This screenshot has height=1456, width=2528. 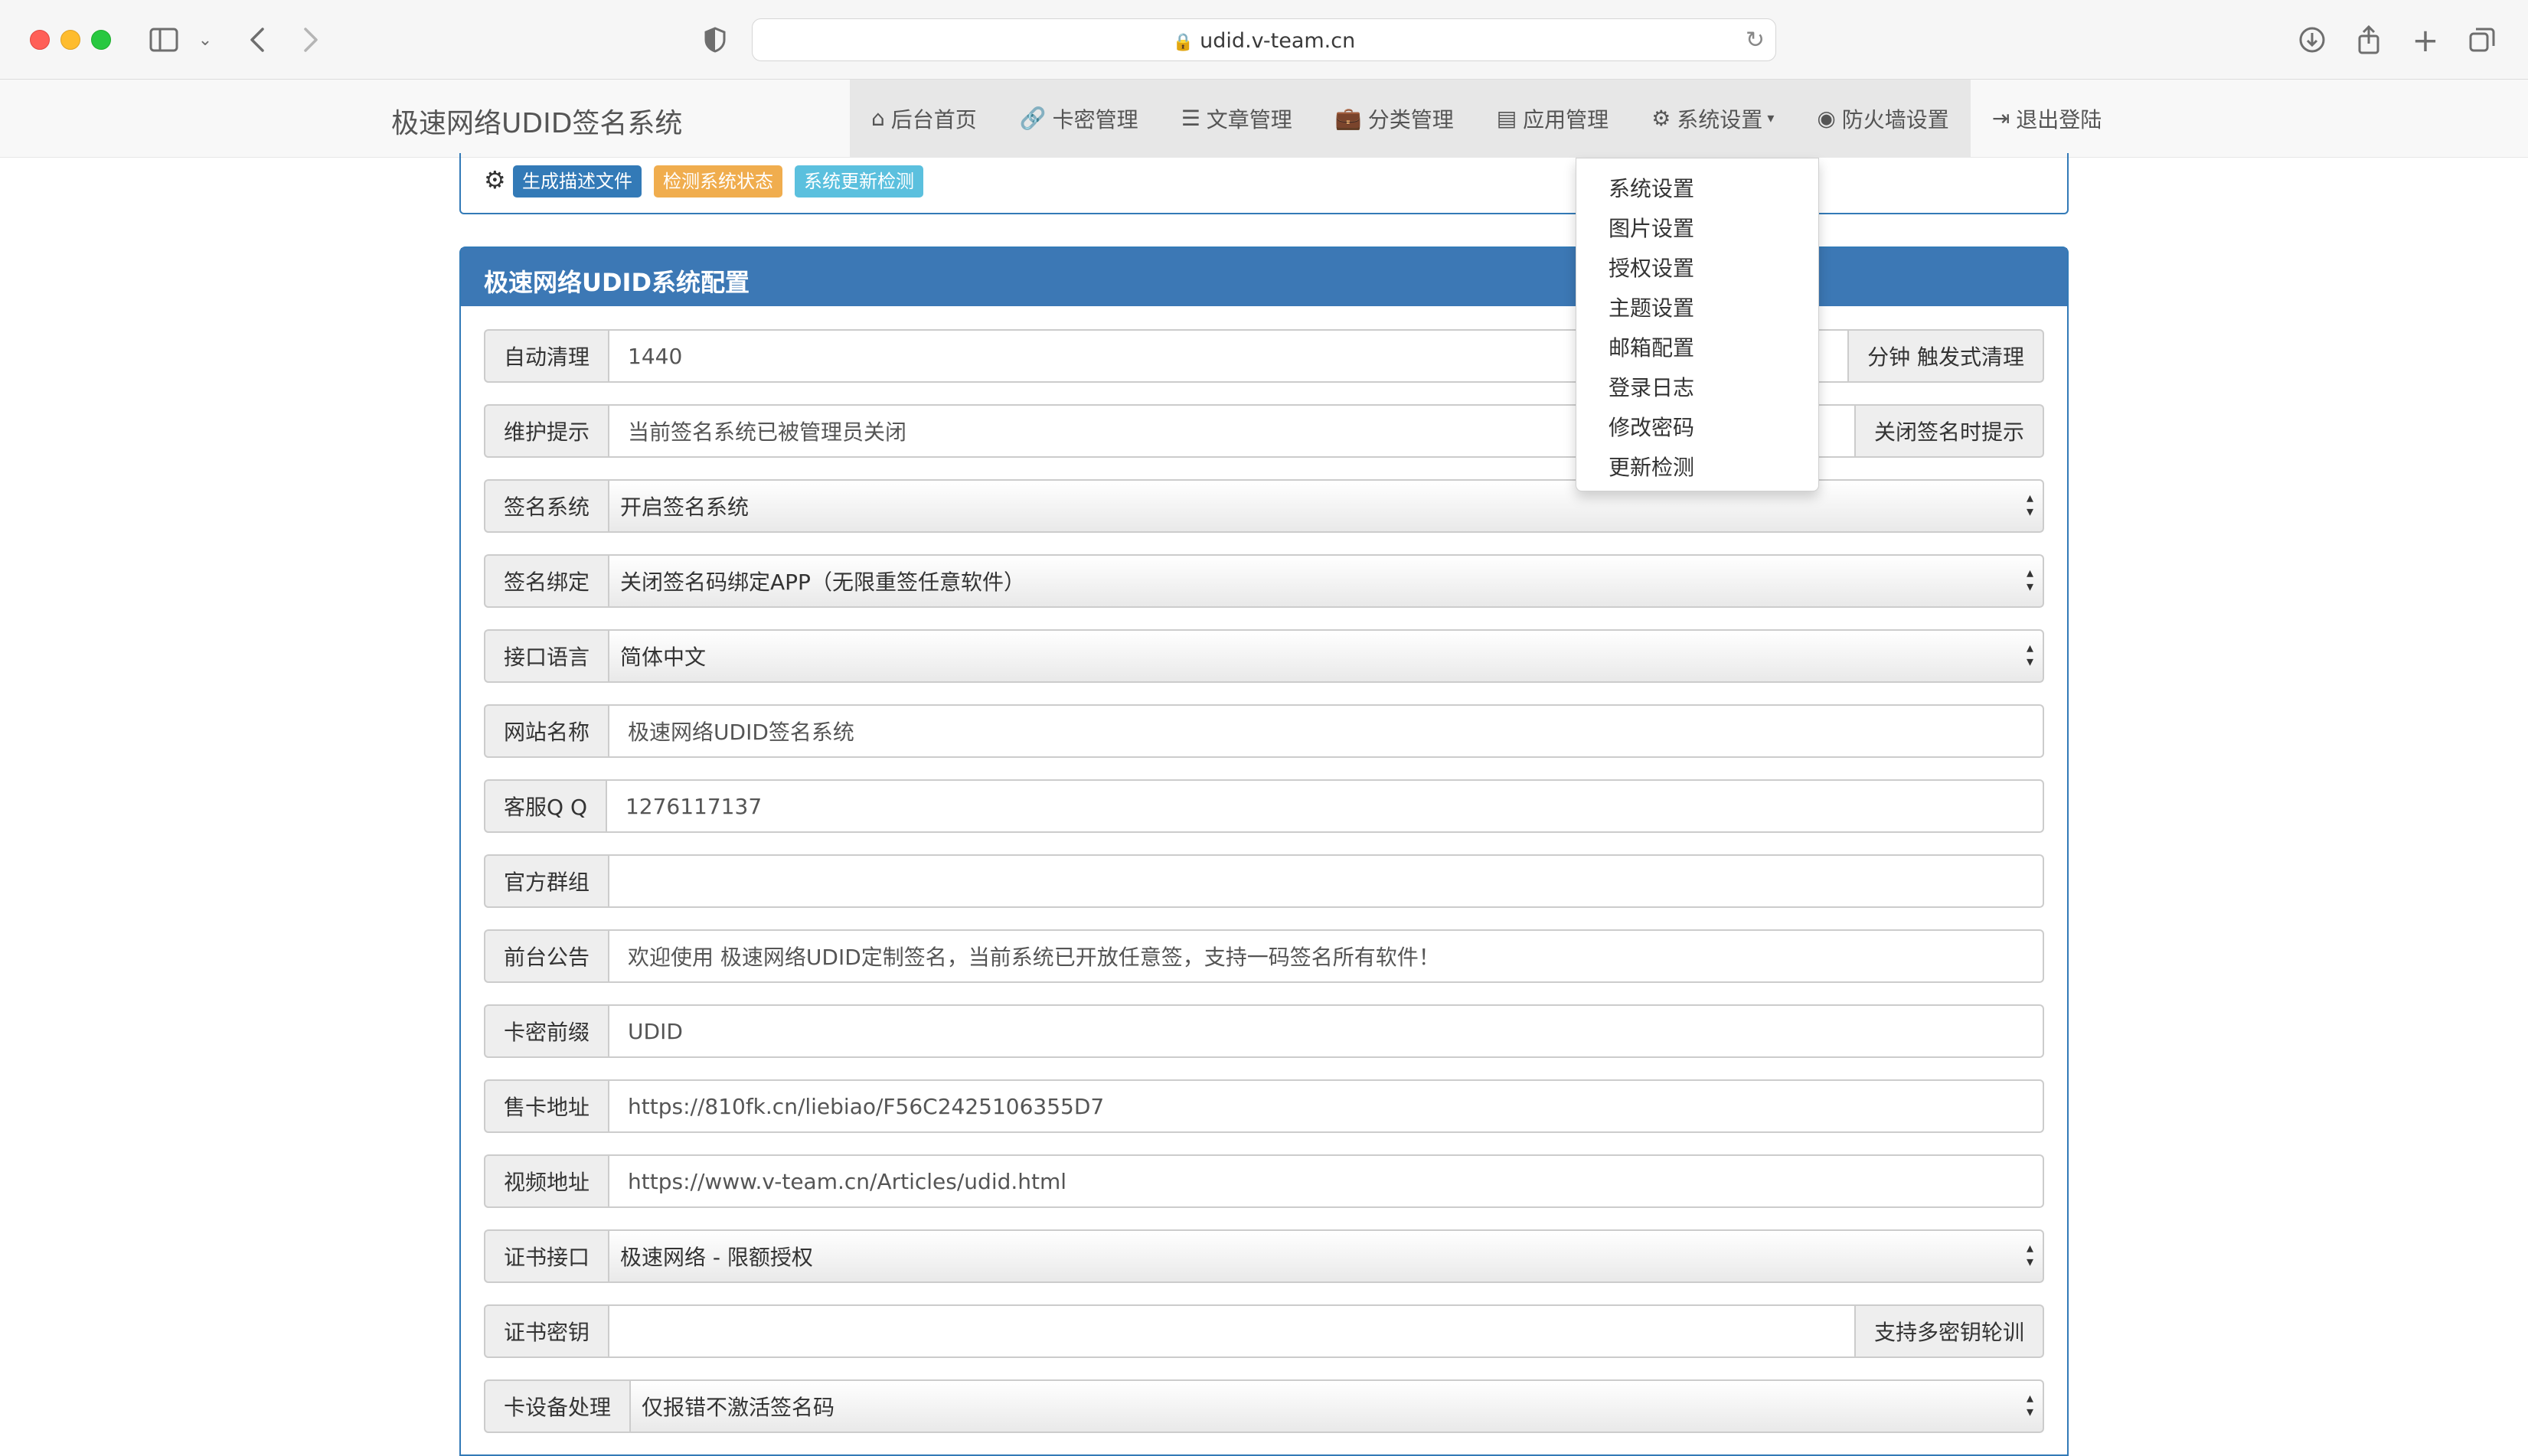 I want to click on api-language-row: 接口语言 简体中文 ▴ ▾, so click(x=1264, y=656).